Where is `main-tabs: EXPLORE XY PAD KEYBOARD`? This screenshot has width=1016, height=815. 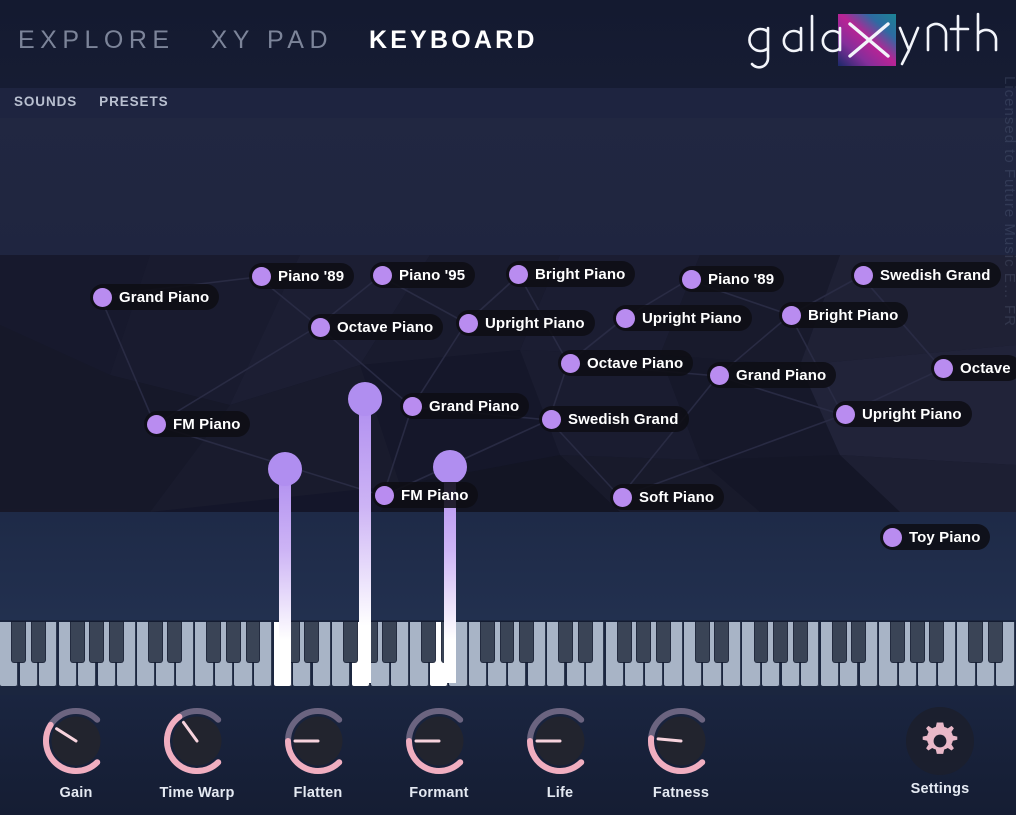 main-tabs: EXPLORE XY PAD KEYBOARD is located at coordinates (278, 40).